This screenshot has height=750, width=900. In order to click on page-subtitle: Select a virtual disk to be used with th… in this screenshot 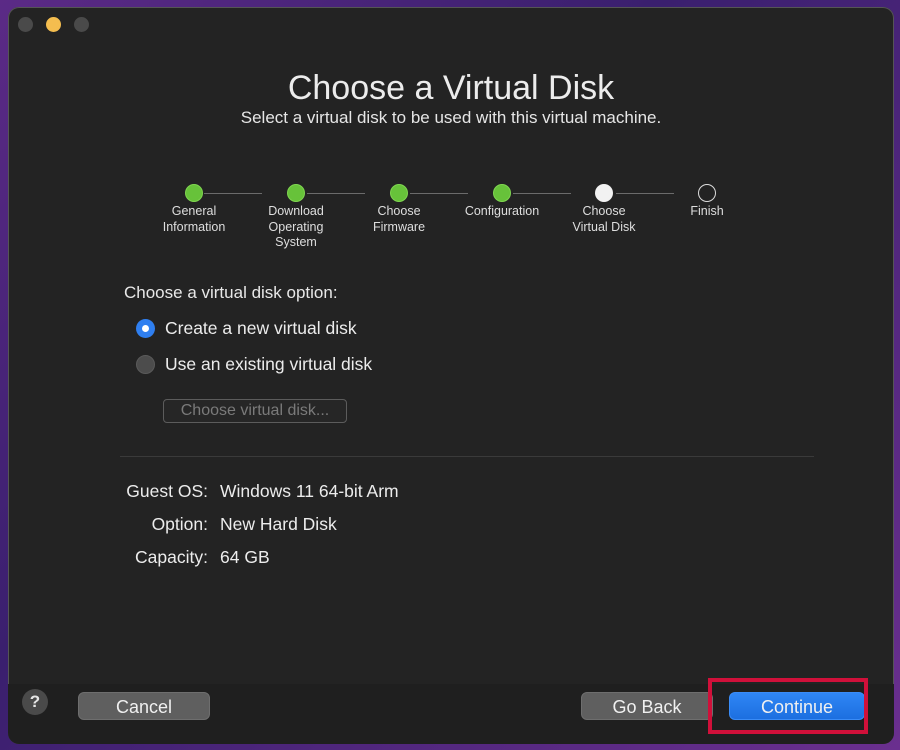, I will do `click(451, 117)`.